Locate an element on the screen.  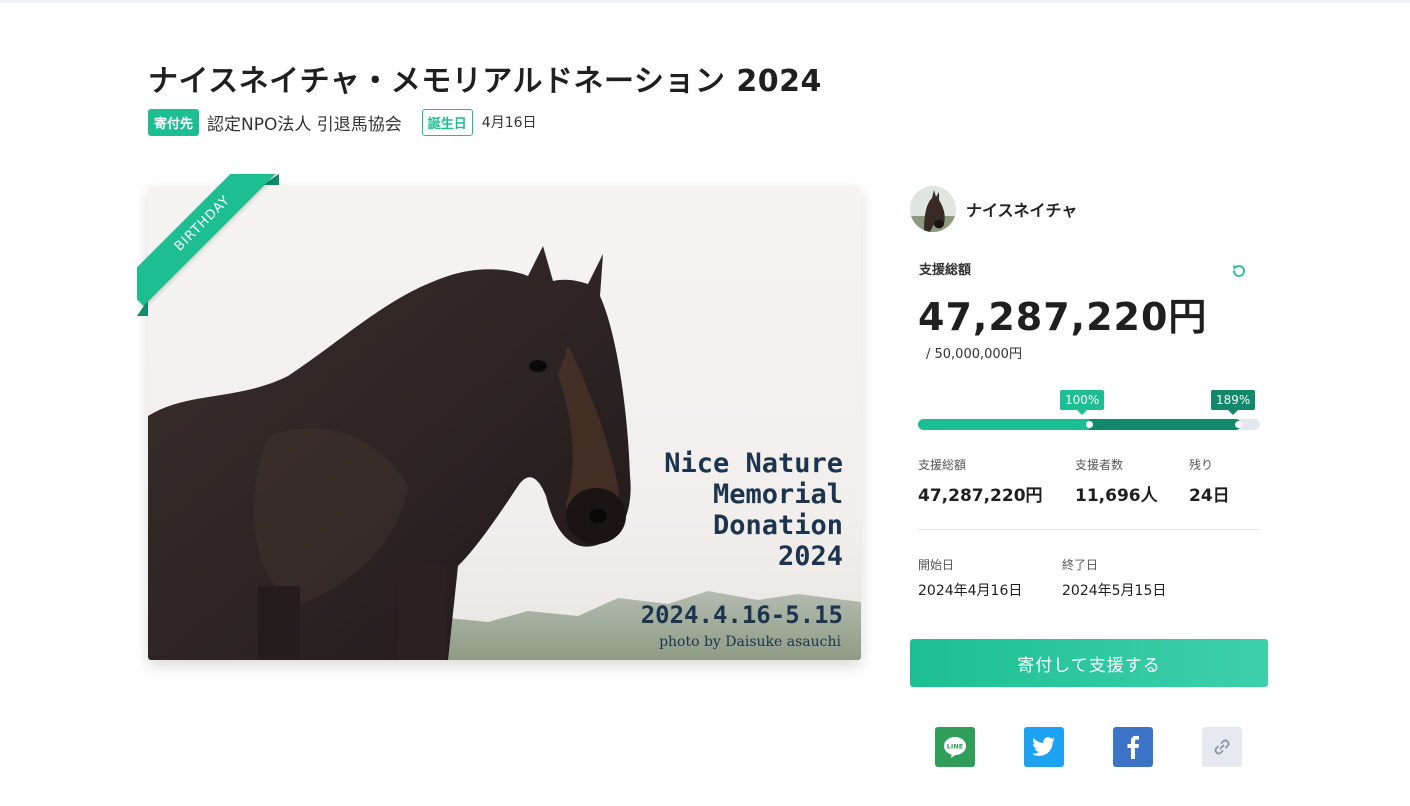
birthday-date: 4月16日 is located at coordinates (509, 123).